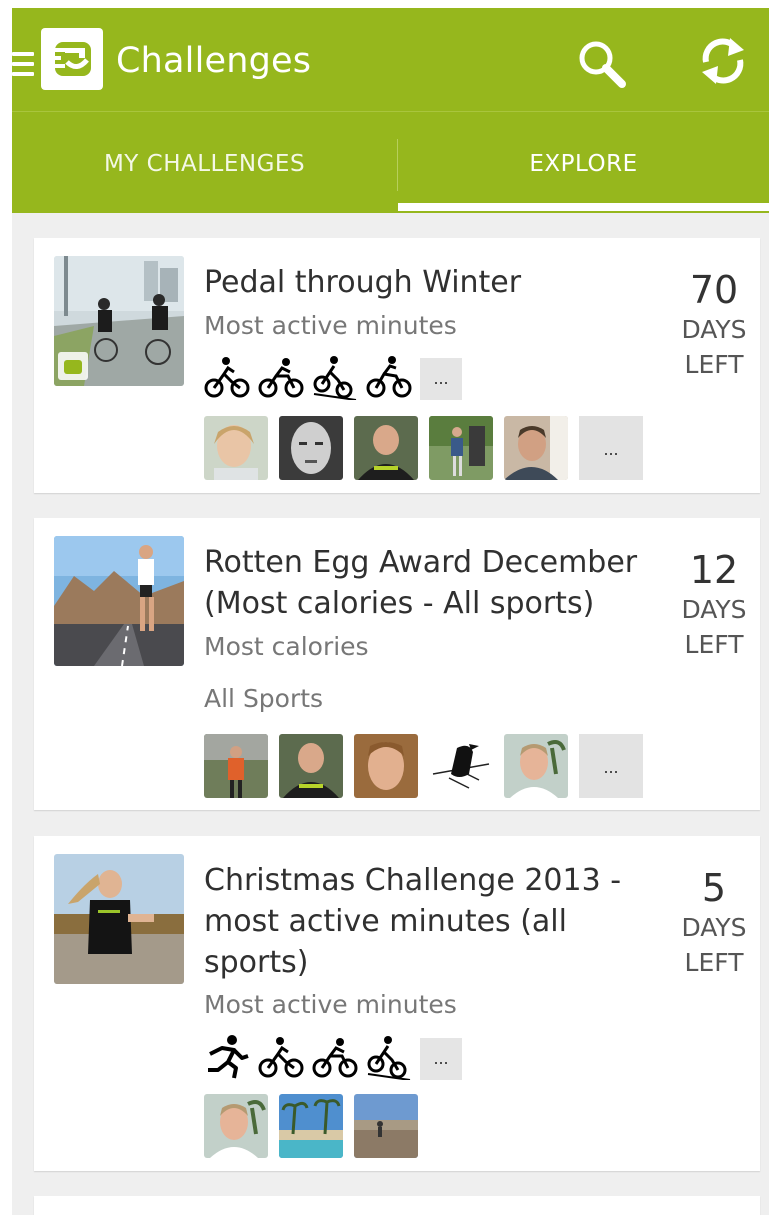 Image resolution: width=769 pixels, height=1215 pixels. I want to click on tab-my-challenges: MY CHALLENGES, so click(204, 163).